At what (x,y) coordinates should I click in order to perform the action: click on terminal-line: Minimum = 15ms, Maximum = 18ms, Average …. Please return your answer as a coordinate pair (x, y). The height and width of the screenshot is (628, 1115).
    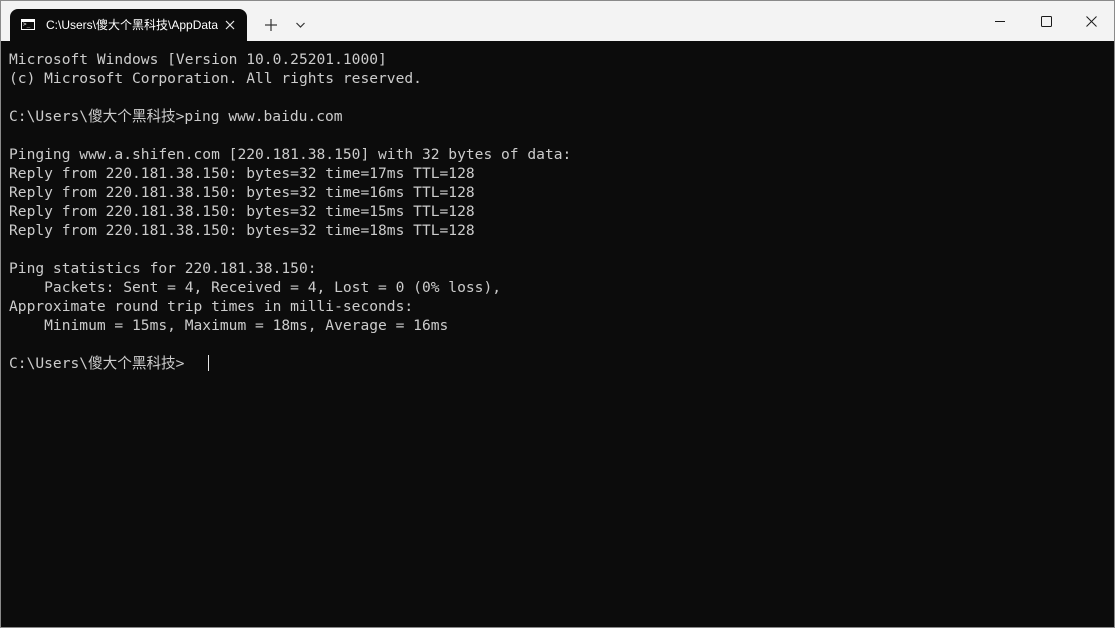
    Looking at the image, I should click on (229, 325).